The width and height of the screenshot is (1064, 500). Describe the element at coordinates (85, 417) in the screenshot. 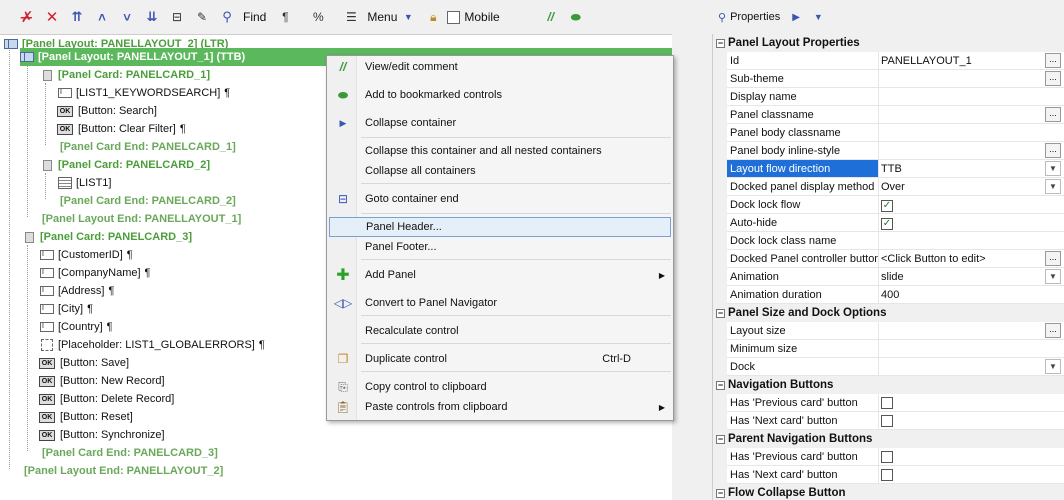

I see `tree-row: OK [Button: Reset]` at that location.